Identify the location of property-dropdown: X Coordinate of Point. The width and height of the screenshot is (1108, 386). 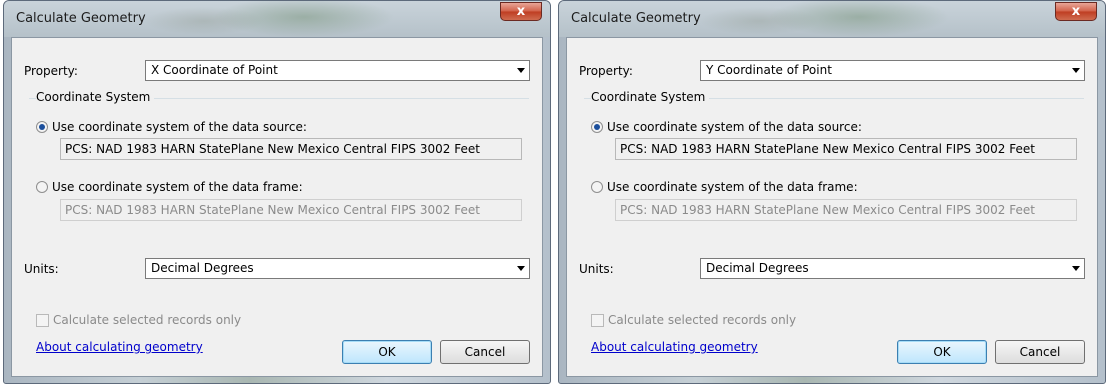
(337, 70).